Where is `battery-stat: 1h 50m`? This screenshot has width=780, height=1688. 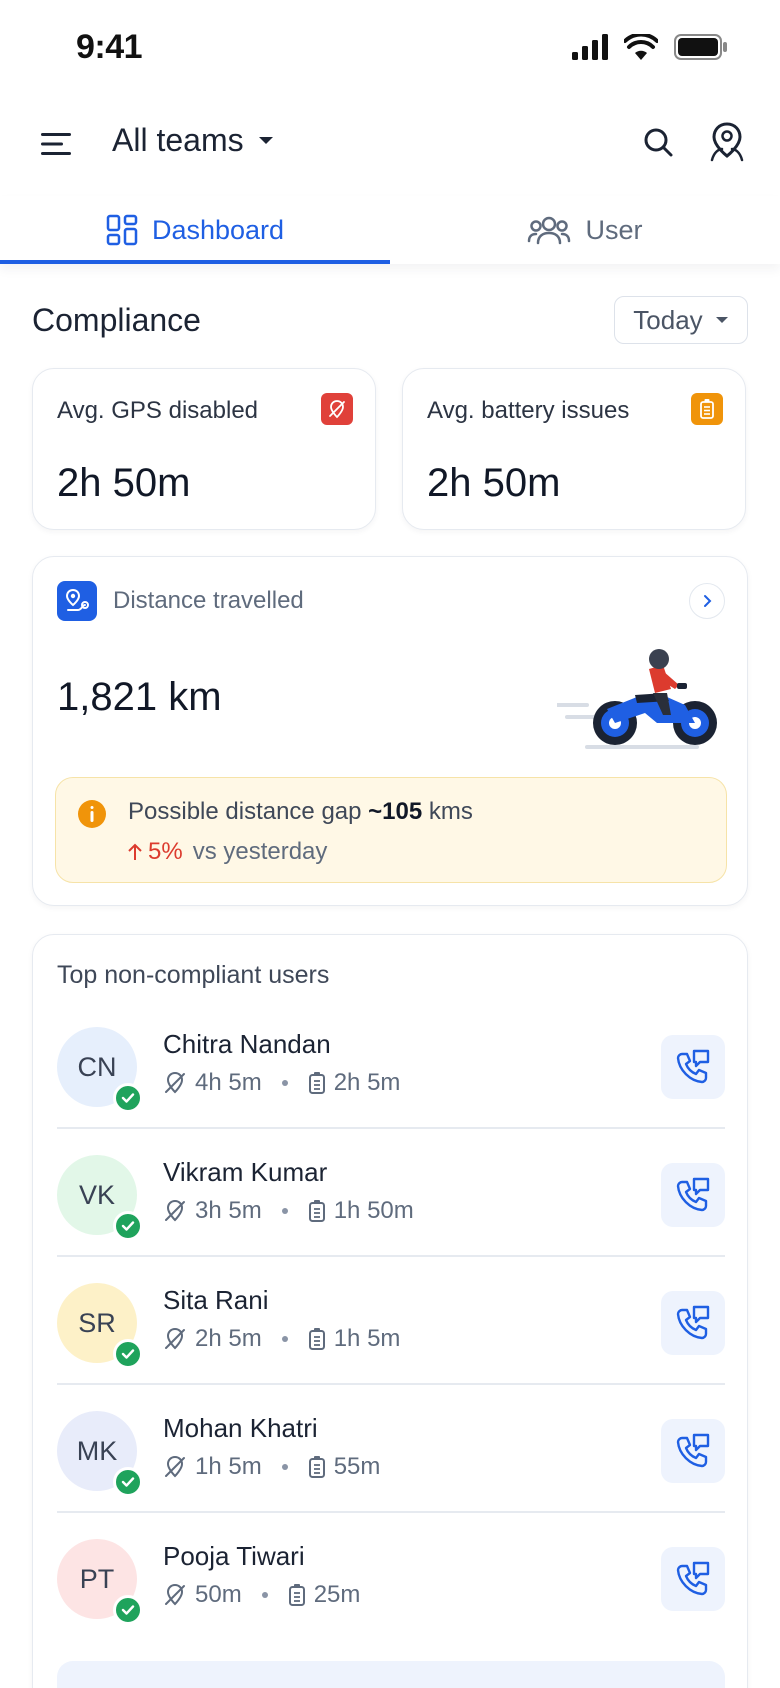
battery-stat: 1h 50m is located at coordinates (361, 1211).